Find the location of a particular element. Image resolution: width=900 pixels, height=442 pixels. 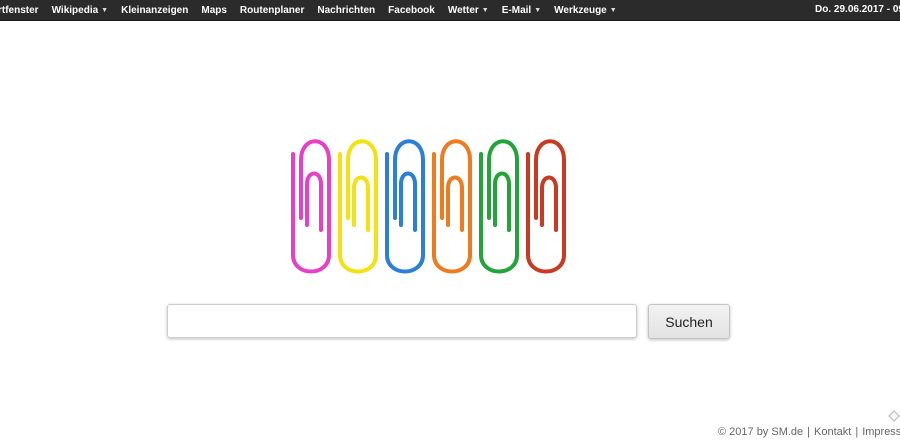

nav-item-nachrichten: Nachrichten is located at coordinates (346, 10).